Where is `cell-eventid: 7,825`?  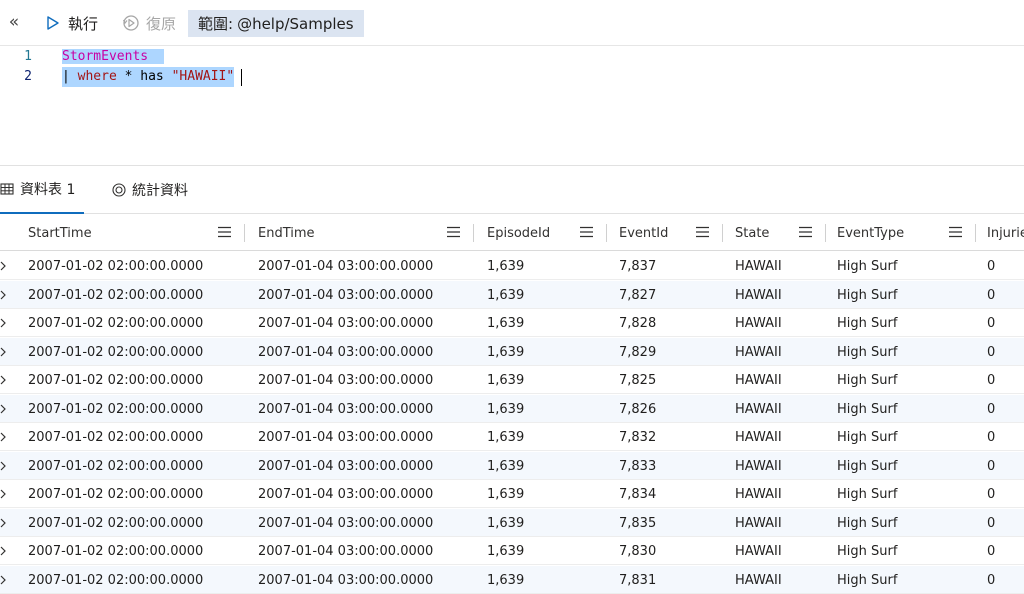 cell-eventid: 7,825 is located at coordinates (637, 380).